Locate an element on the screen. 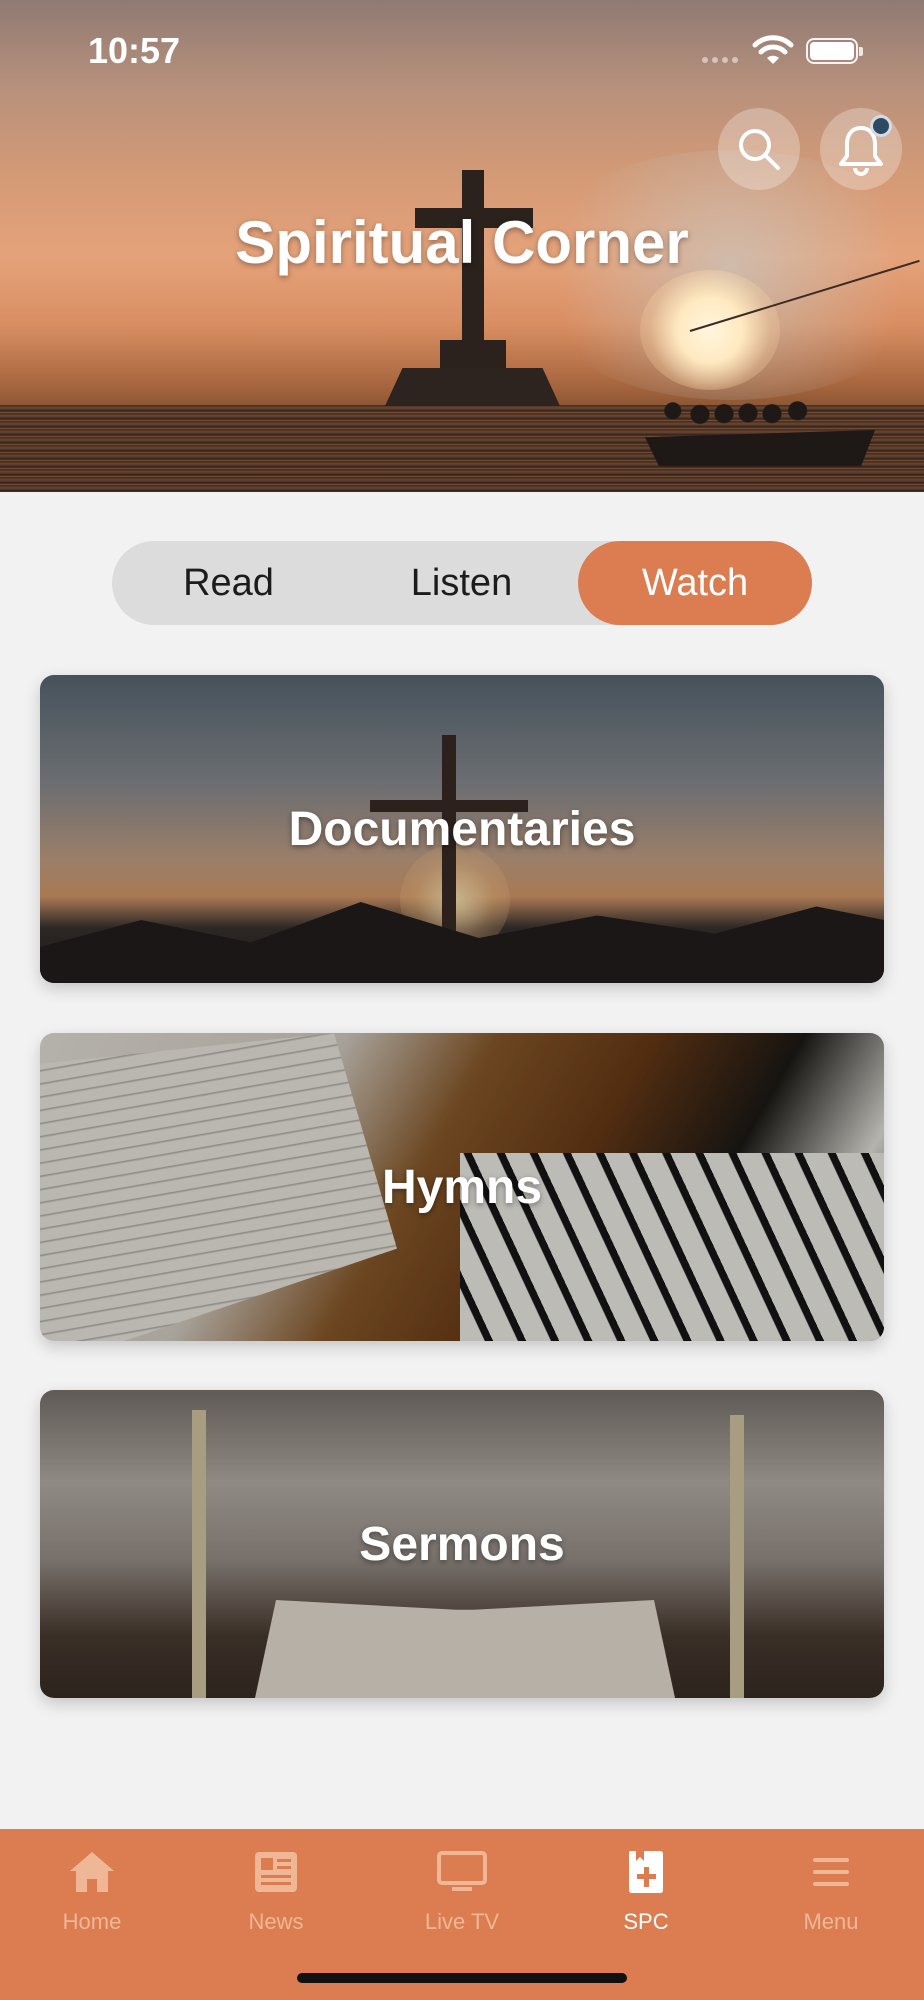 This screenshot has height=2000, width=924. tab-news: News is located at coordinates (276, 1894).